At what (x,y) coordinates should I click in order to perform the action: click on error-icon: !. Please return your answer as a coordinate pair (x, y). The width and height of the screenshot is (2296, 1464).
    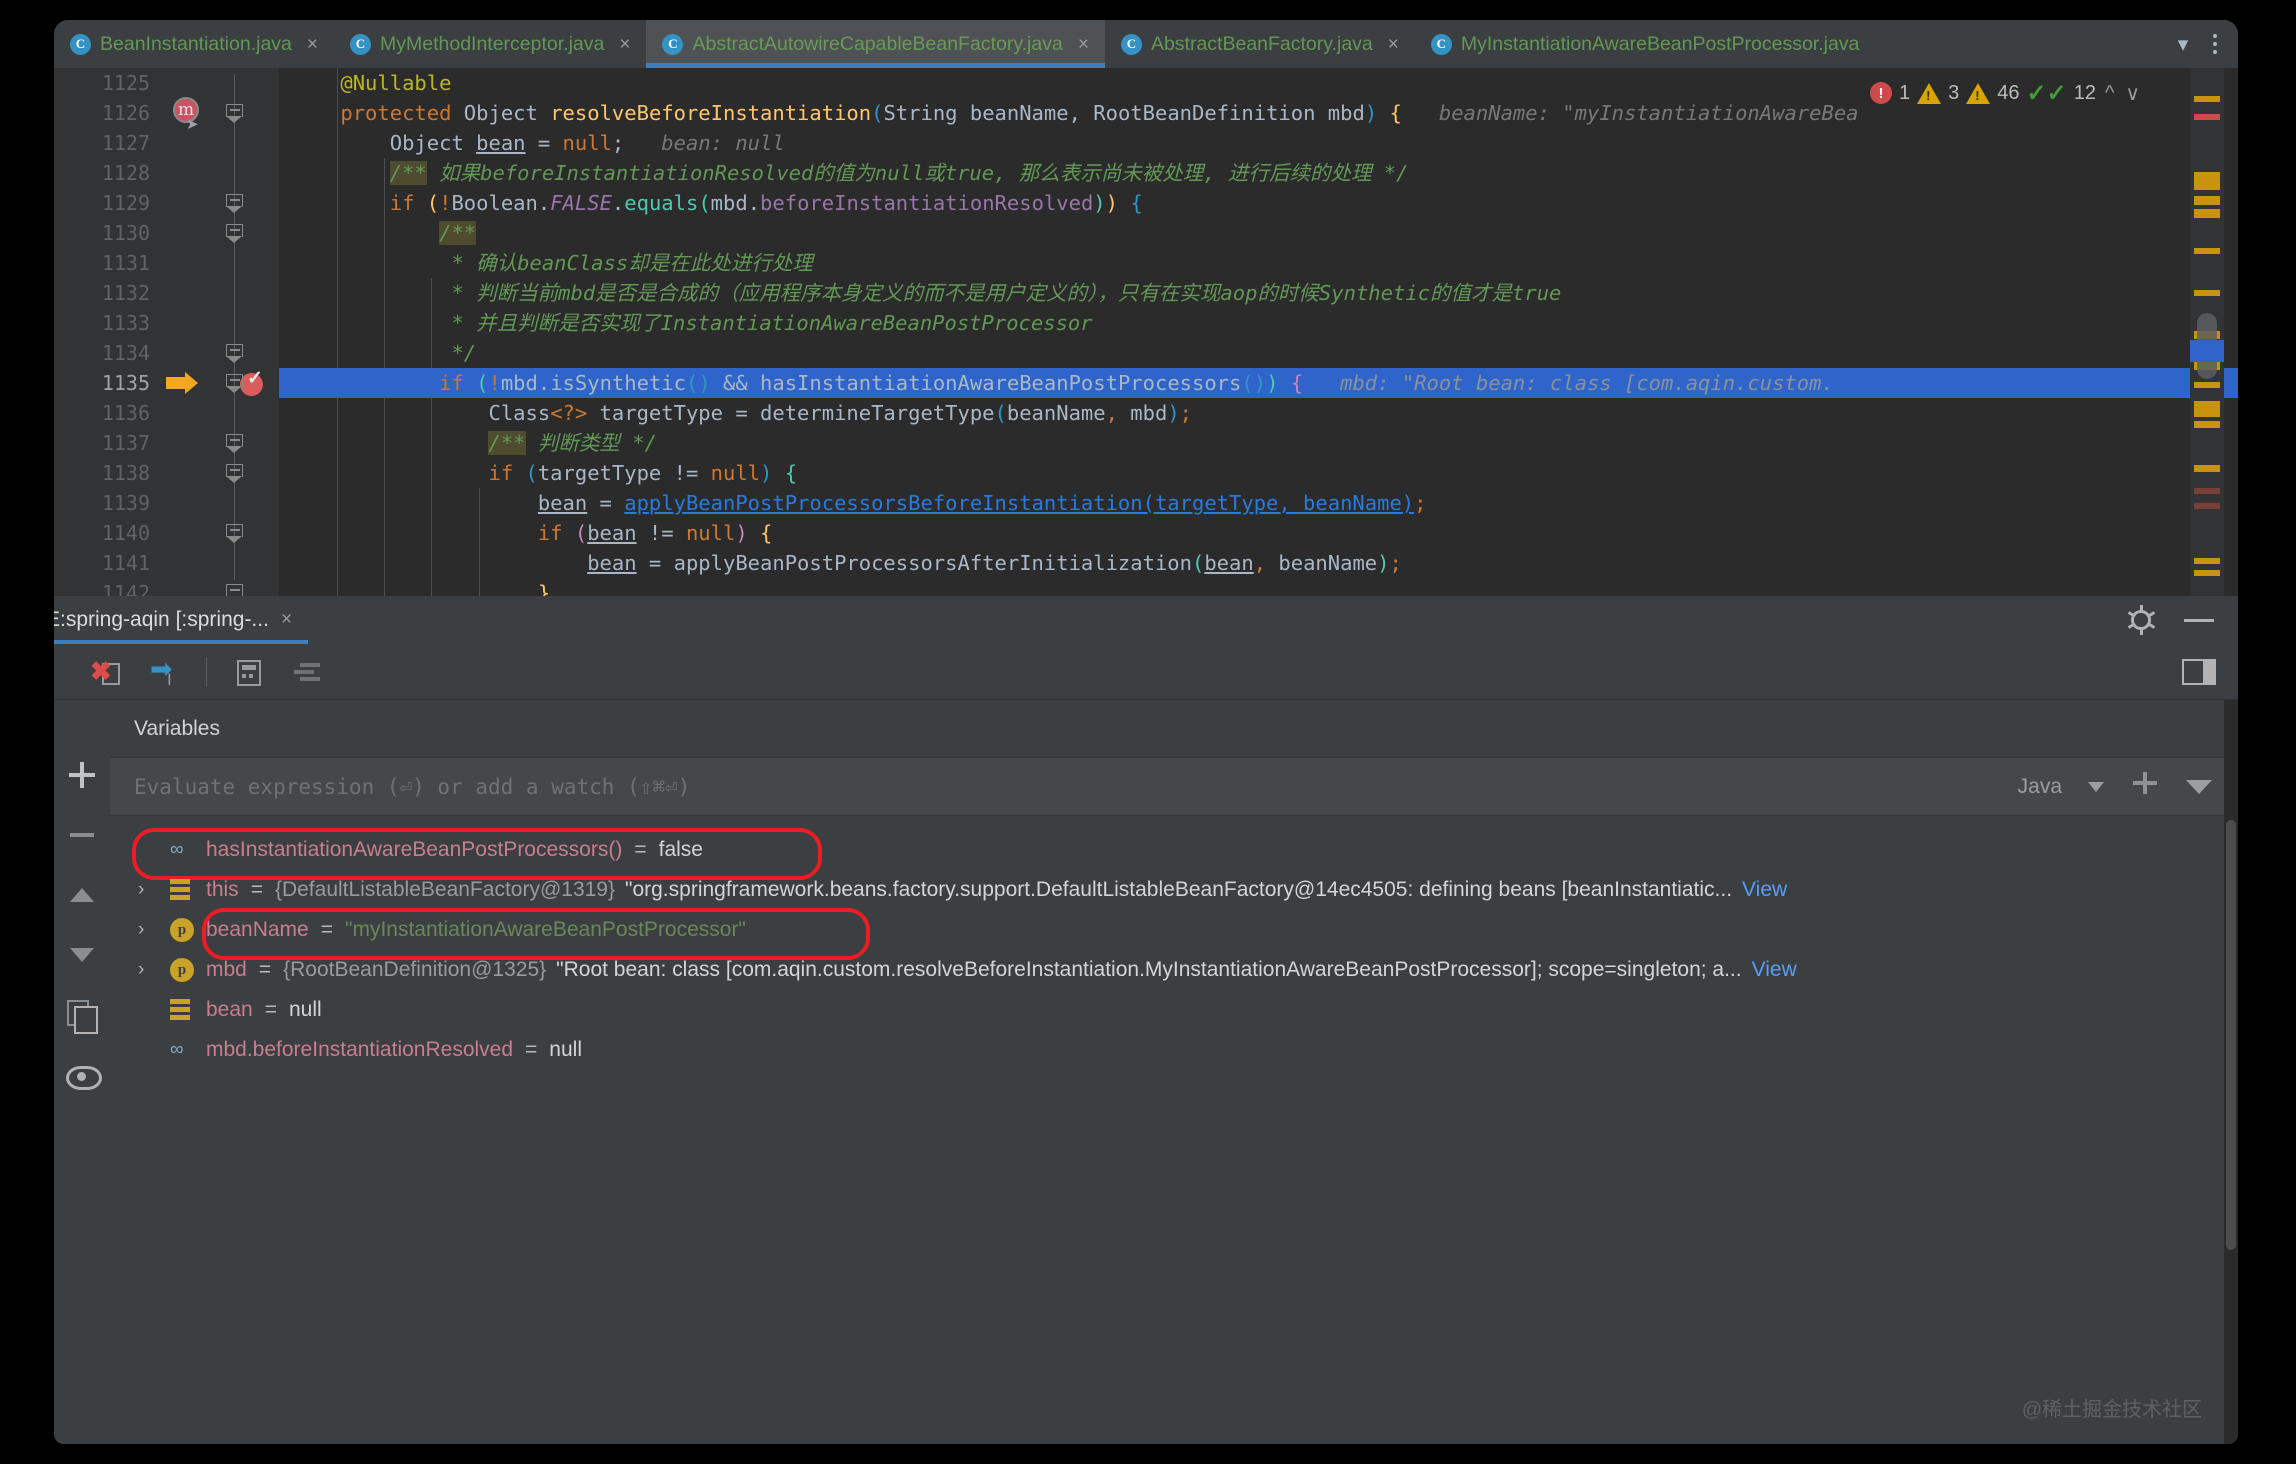
    Looking at the image, I should click on (1881, 93).